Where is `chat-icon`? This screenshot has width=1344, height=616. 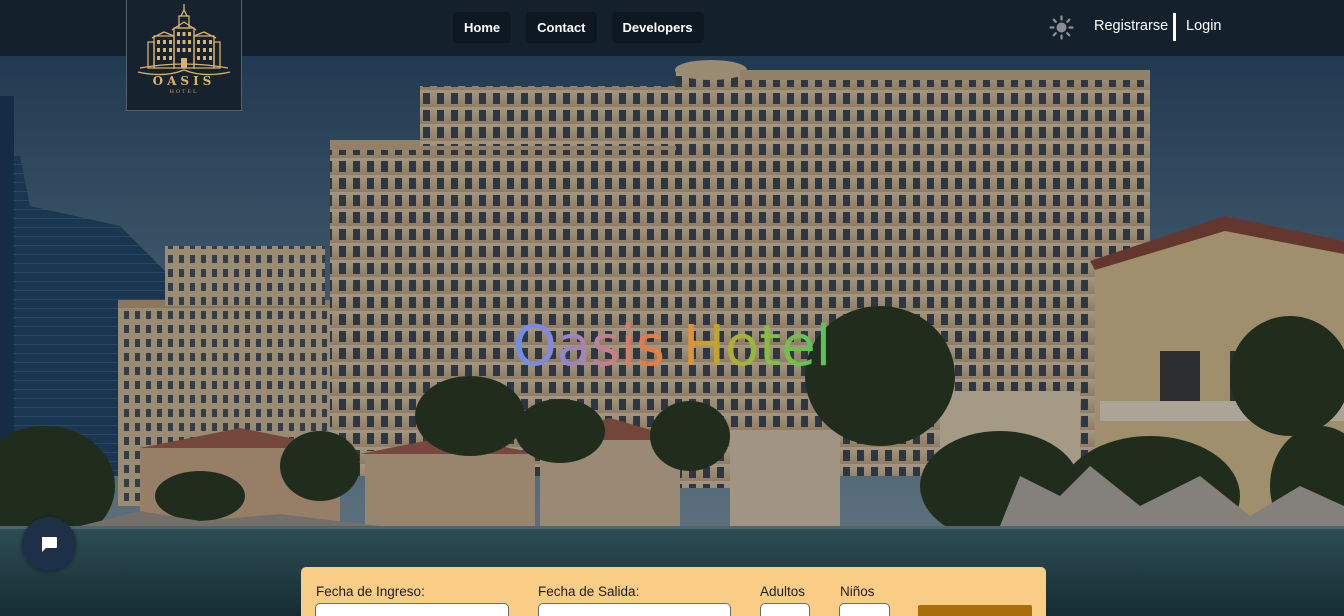
chat-icon is located at coordinates (49, 544).